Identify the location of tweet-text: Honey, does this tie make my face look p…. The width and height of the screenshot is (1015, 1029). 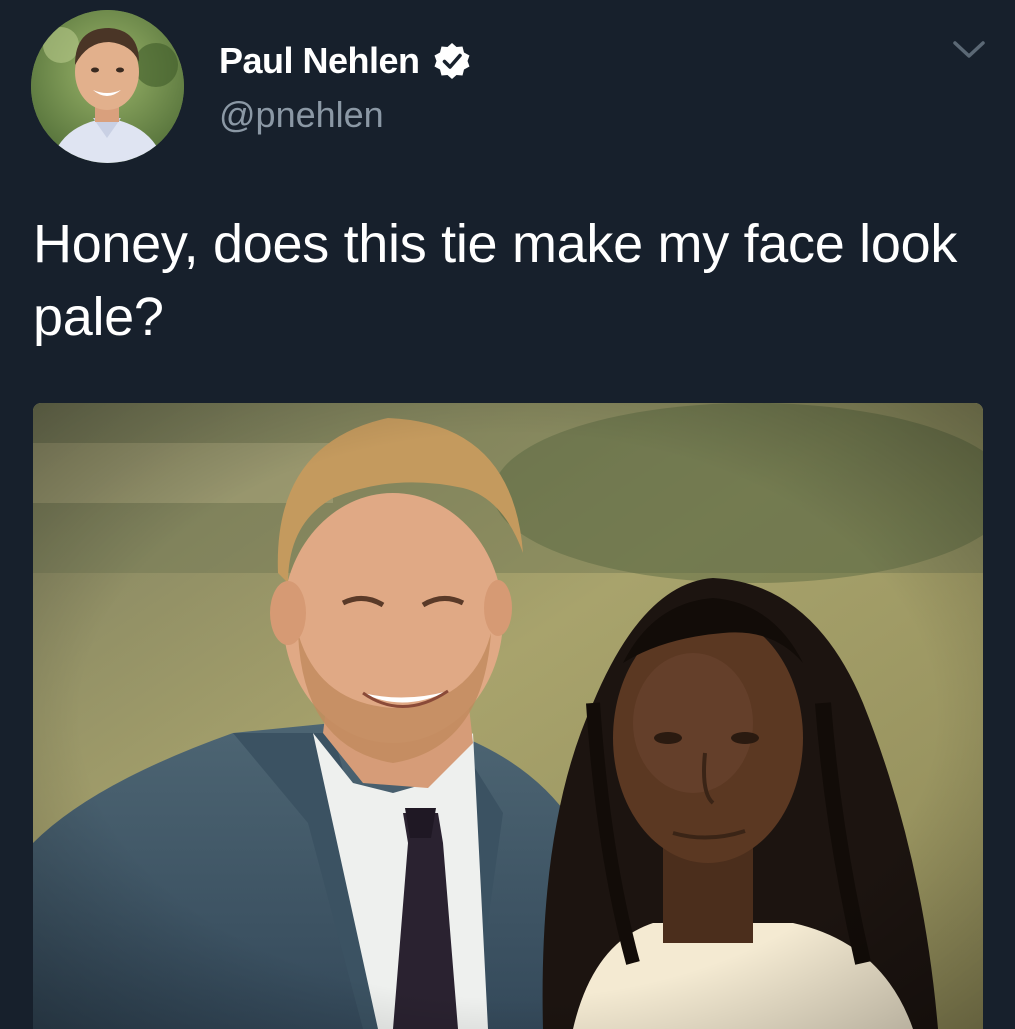
(495, 280).